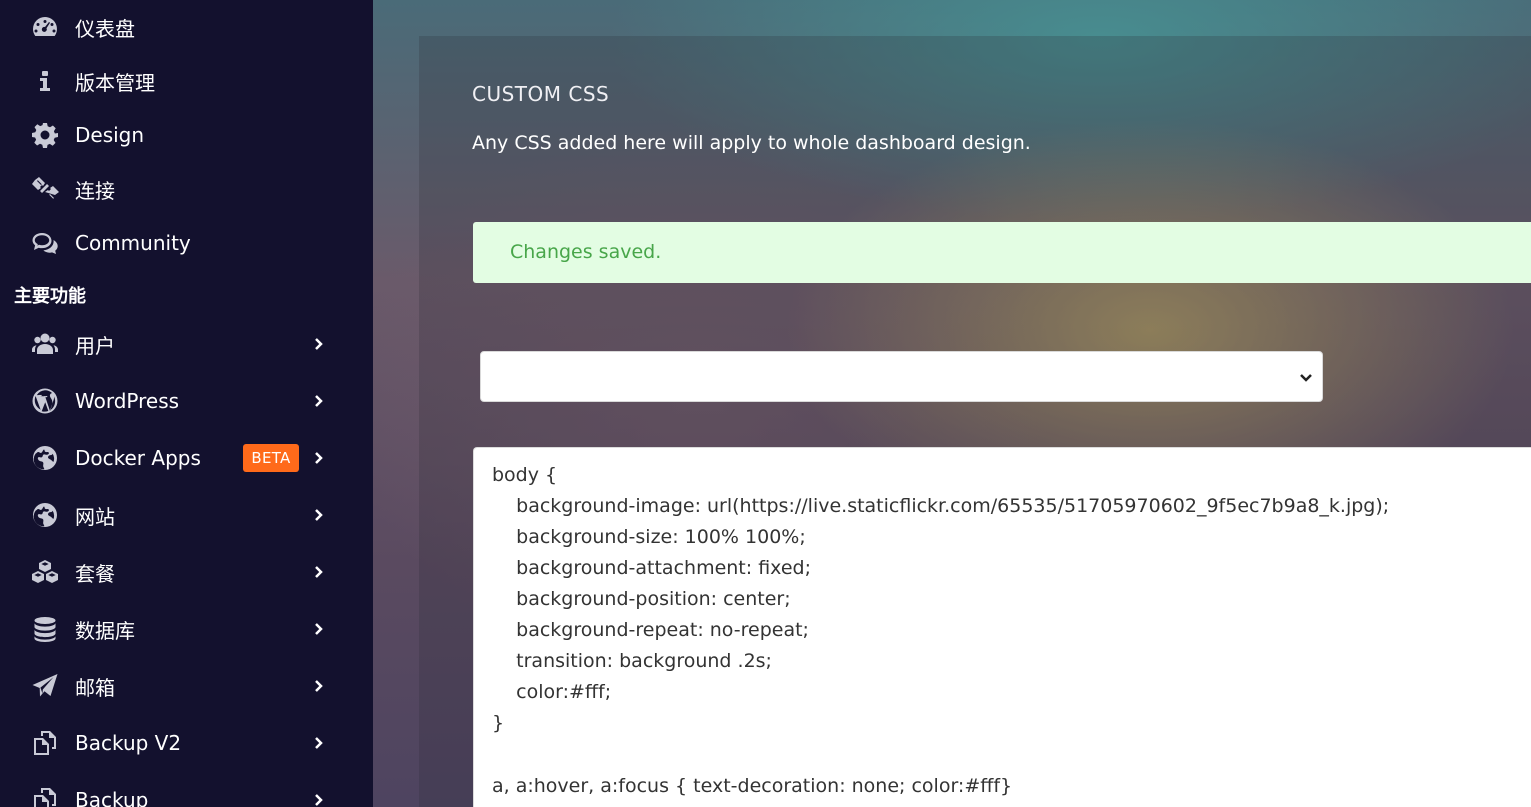  I want to click on sidebar-item-dashboard: 仪表盘, so click(186, 27).